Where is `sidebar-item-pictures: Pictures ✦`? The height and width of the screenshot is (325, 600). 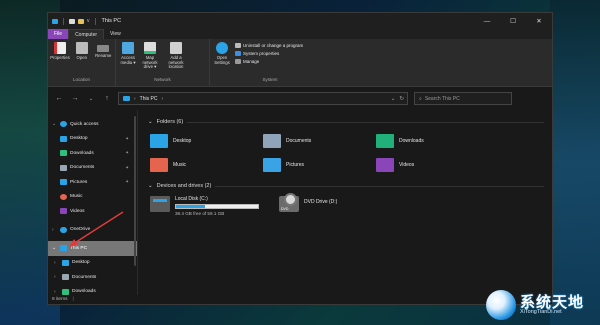 sidebar-item-pictures: Pictures ✦ is located at coordinates (92, 182).